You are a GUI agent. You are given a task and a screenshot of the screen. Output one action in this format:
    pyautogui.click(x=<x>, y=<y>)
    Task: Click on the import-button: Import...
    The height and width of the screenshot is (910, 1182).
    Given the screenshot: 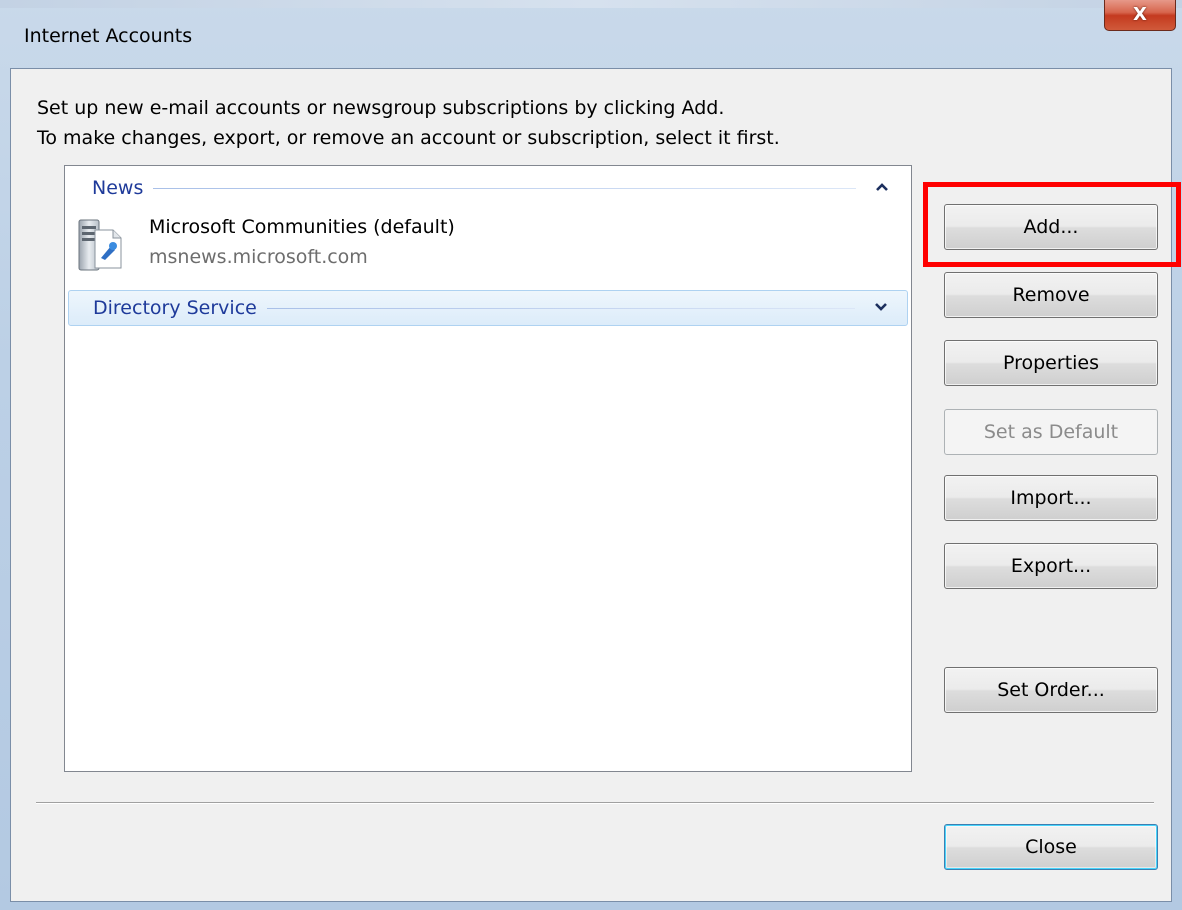 What is the action you would take?
    pyautogui.click(x=1051, y=498)
    